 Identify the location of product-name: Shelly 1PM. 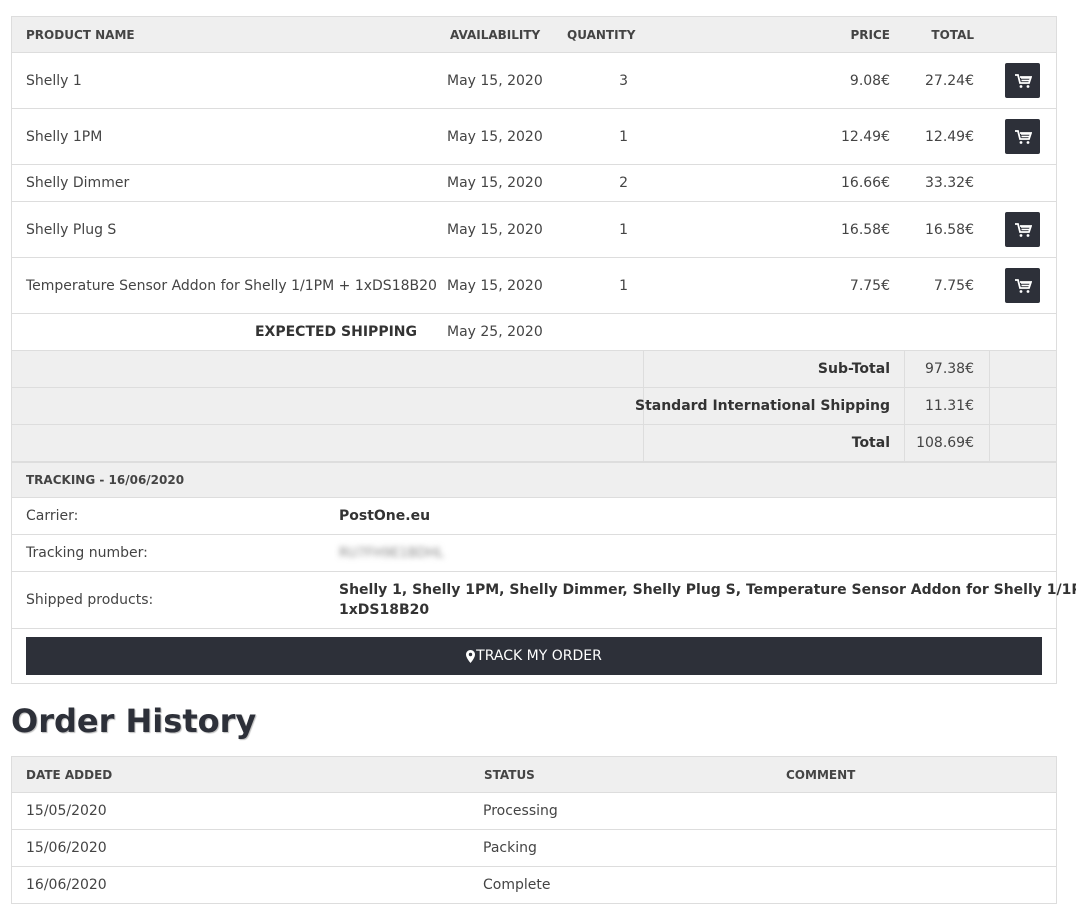
(64, 136).